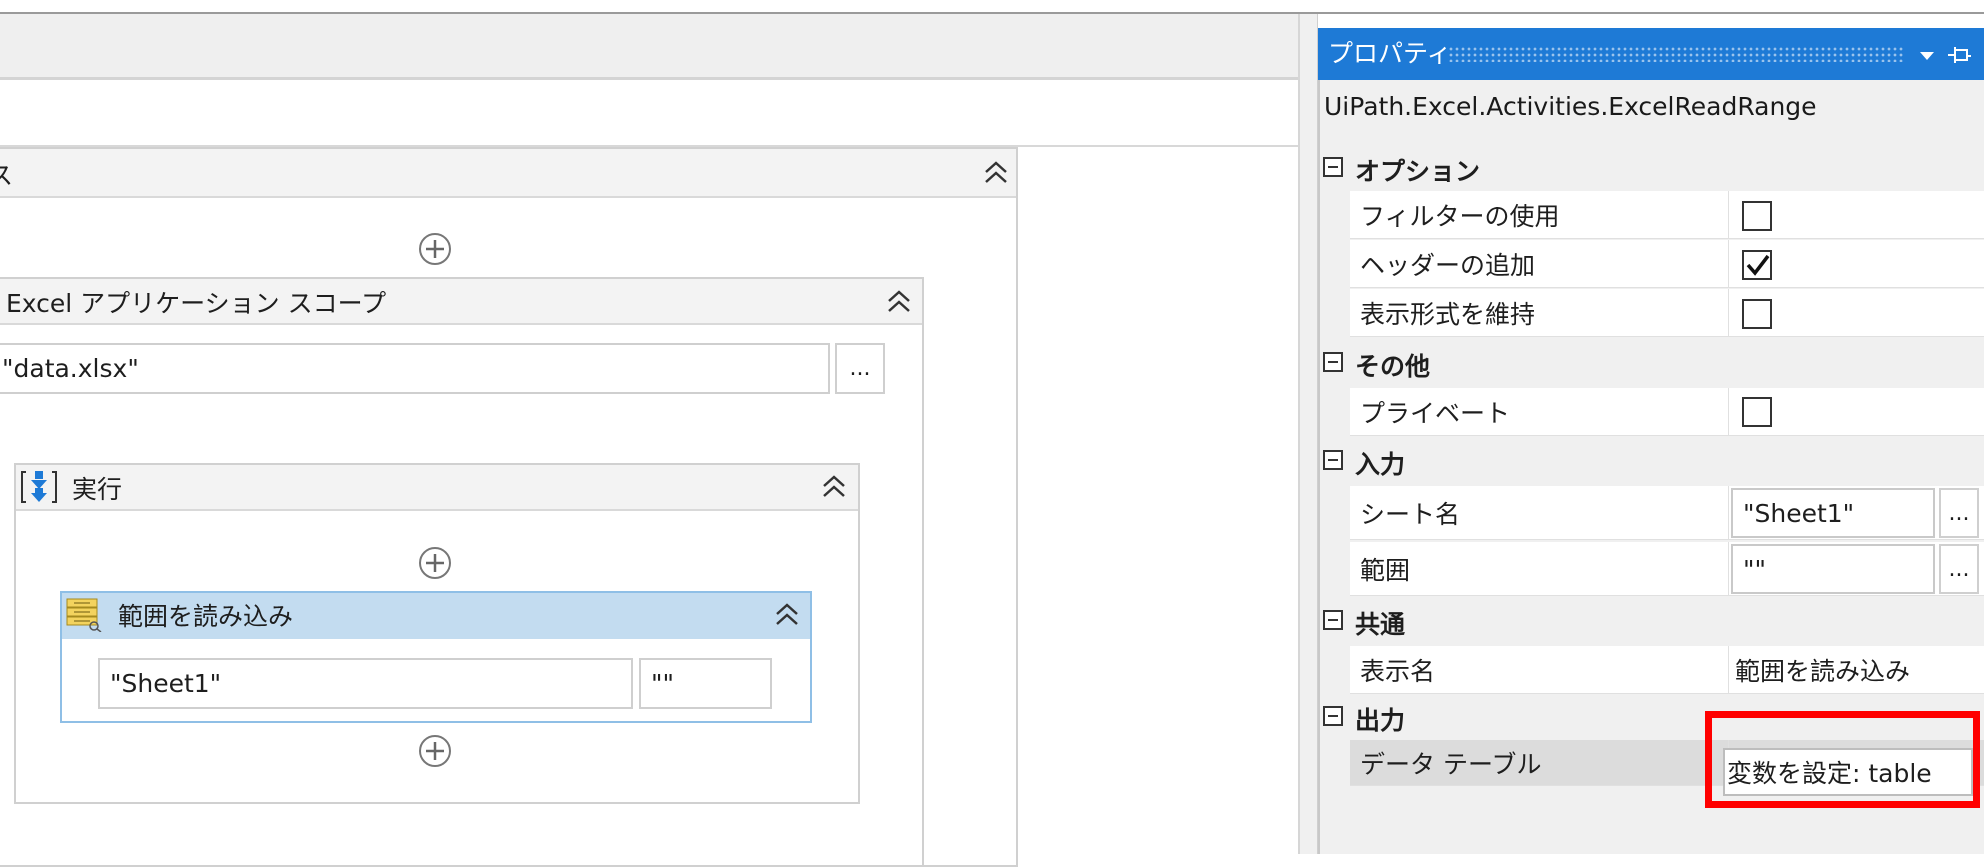 This screenshot has height=867, width=1984. I want to click on read-range-icon, so click(84, 615).